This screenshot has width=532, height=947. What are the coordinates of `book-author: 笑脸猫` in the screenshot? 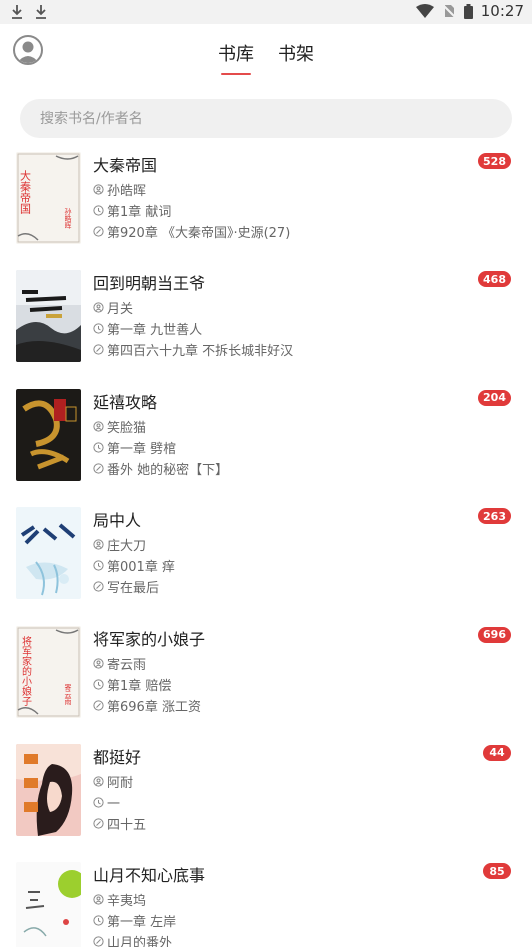 It's located at (119, 426).